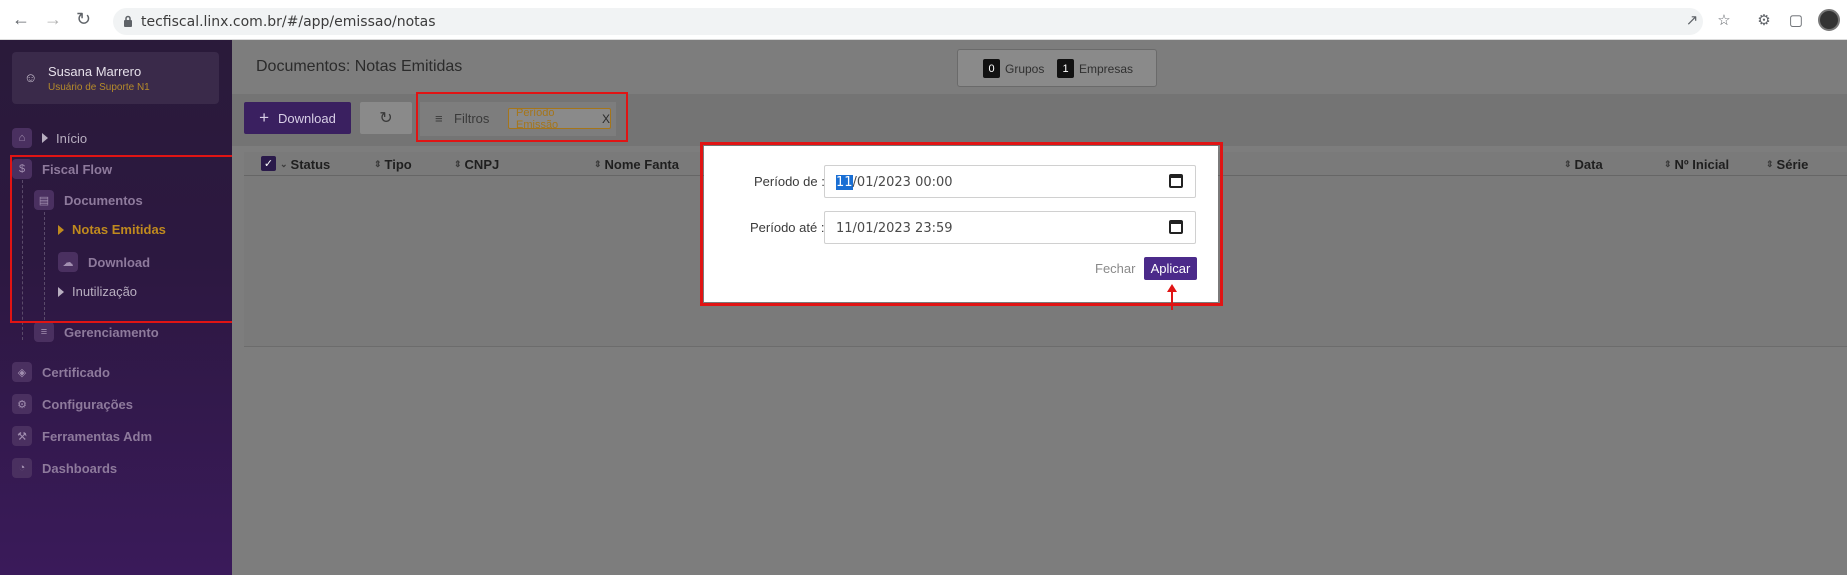  What do you see at coordinates (1796, 20) in the screenshot?
I see `side-panel-icon: ▢` at bounding box center [1796, 20].